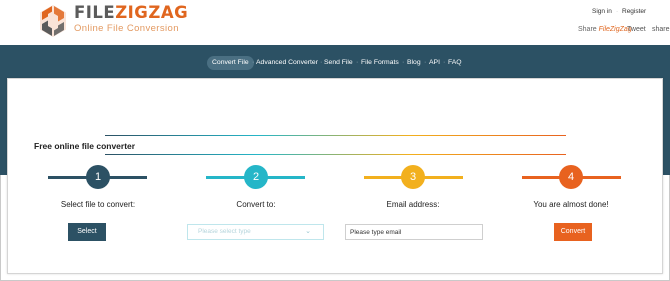  What do you see at coordinates (414, 232) in the screenshot?
I see `email-field` at bounding box center [414, 232].